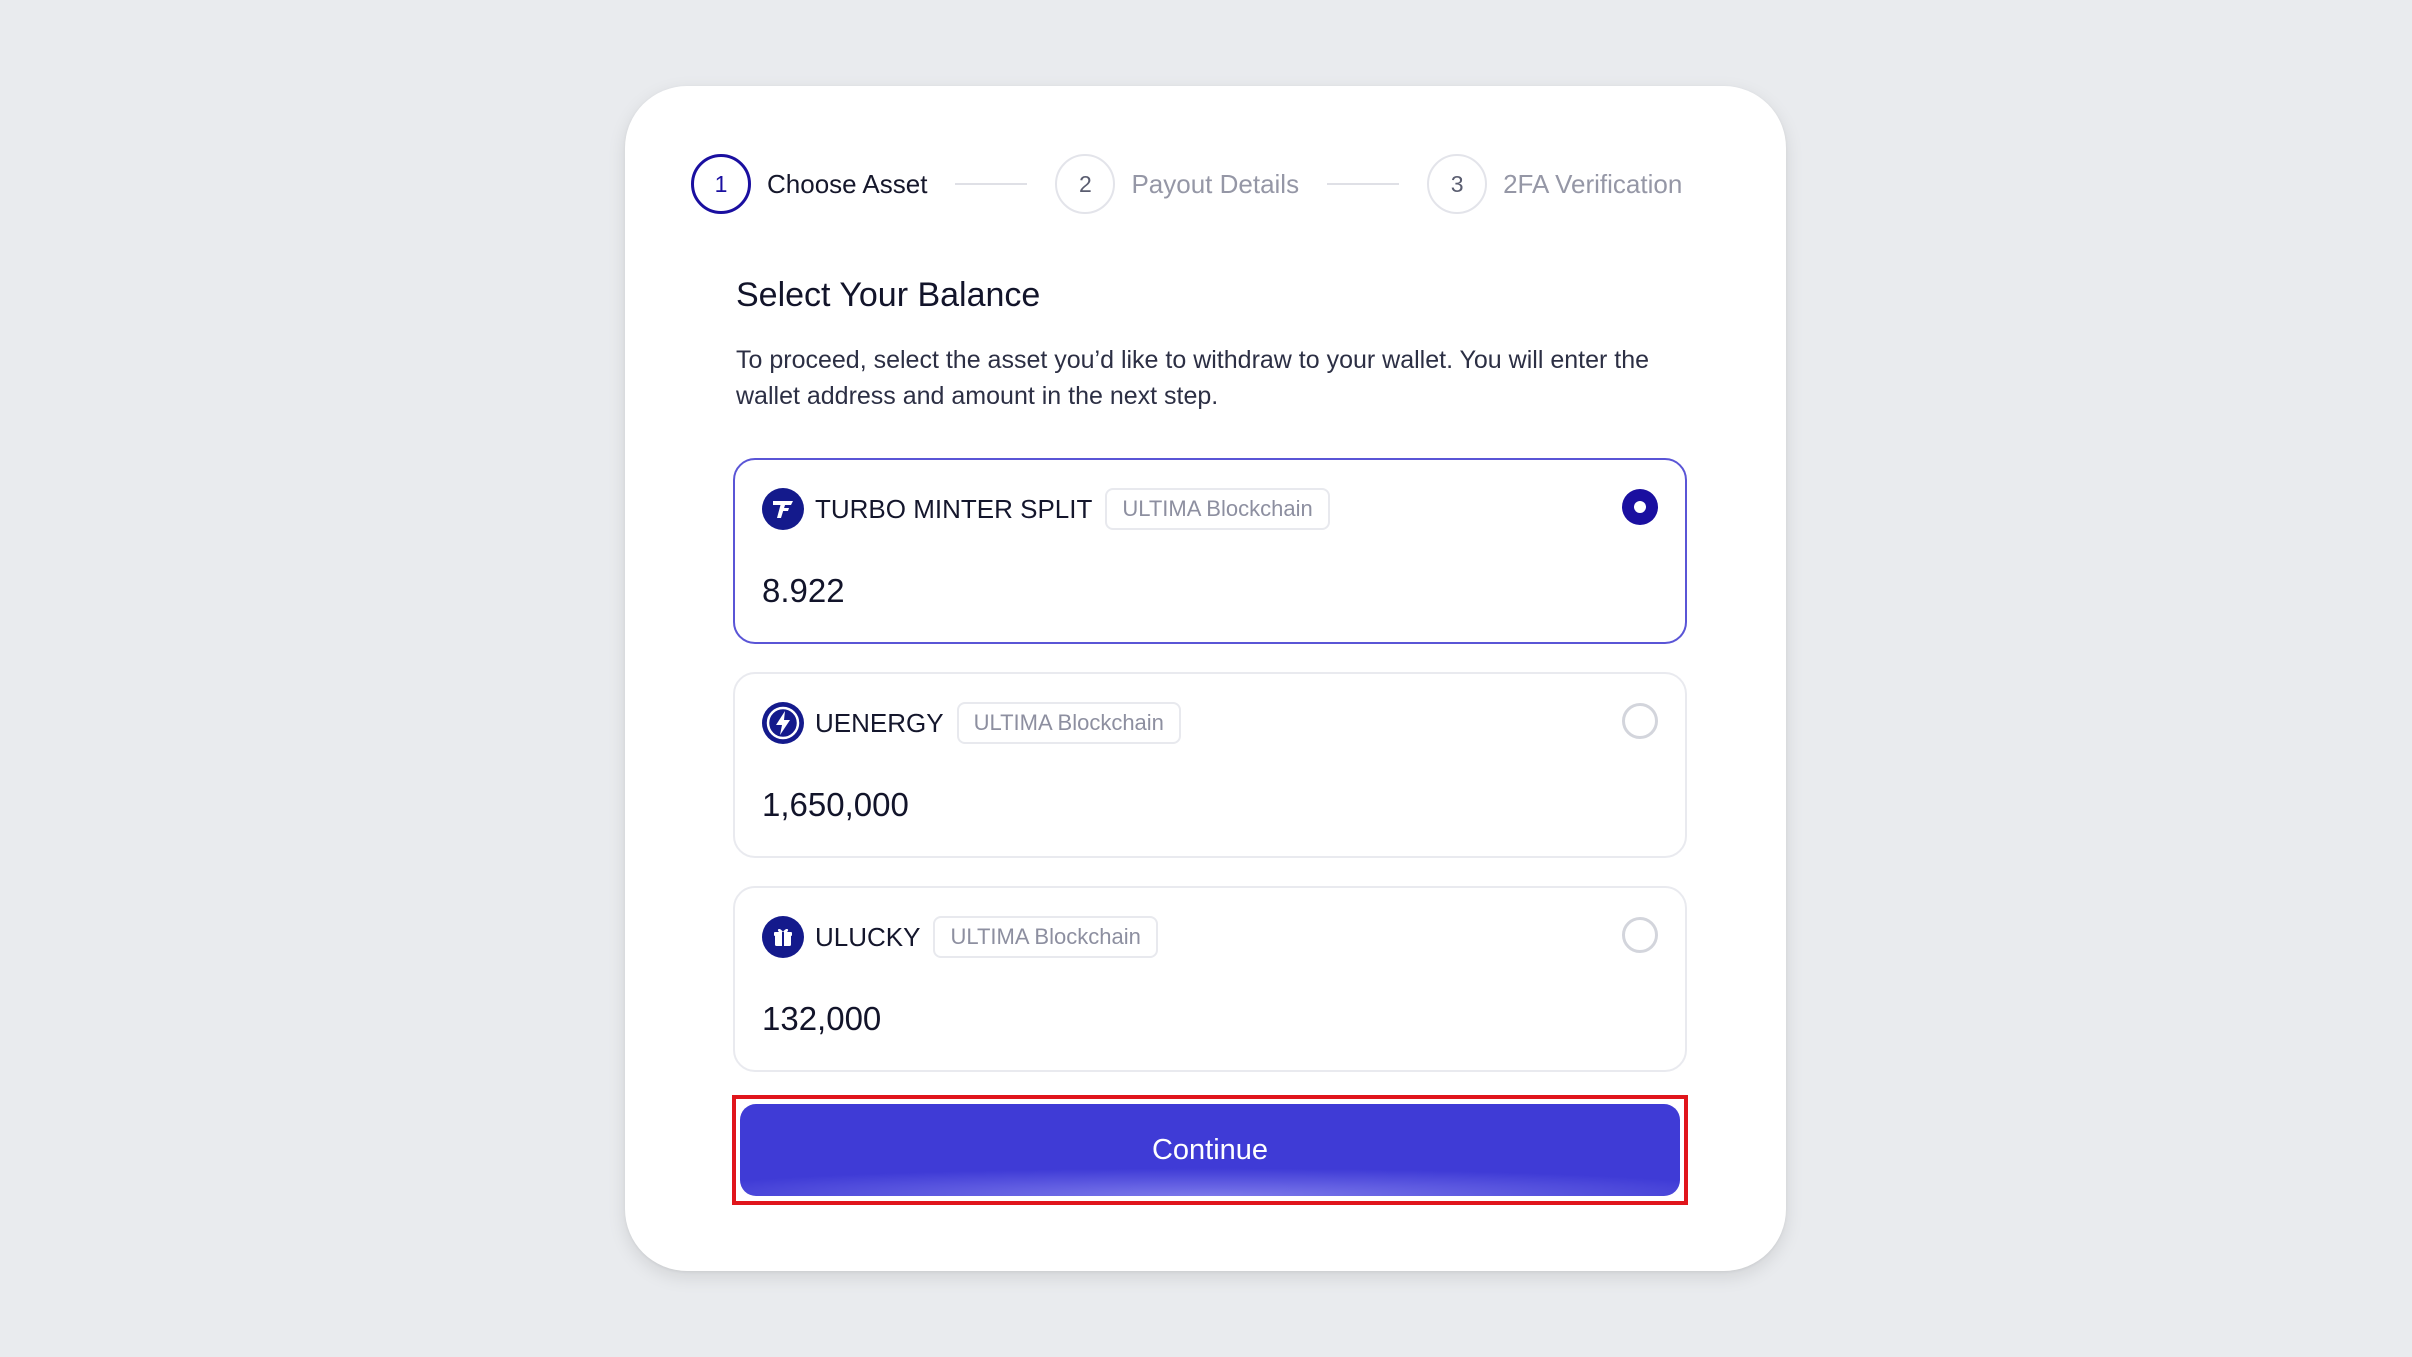 The height and width of the screenshot is (1357, 2412). Describe the element at coordinates (822, 1018) in the screenshot. I see `asset-balance: 132,000` at that location.